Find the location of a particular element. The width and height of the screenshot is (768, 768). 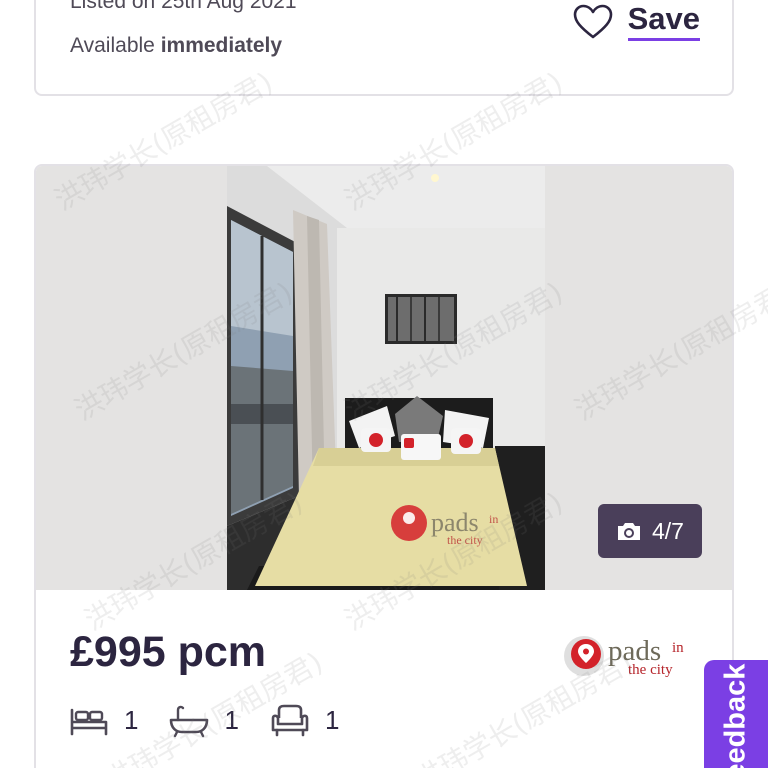

photo-counter-text: 4/7 is located at coordinates (668, 530).